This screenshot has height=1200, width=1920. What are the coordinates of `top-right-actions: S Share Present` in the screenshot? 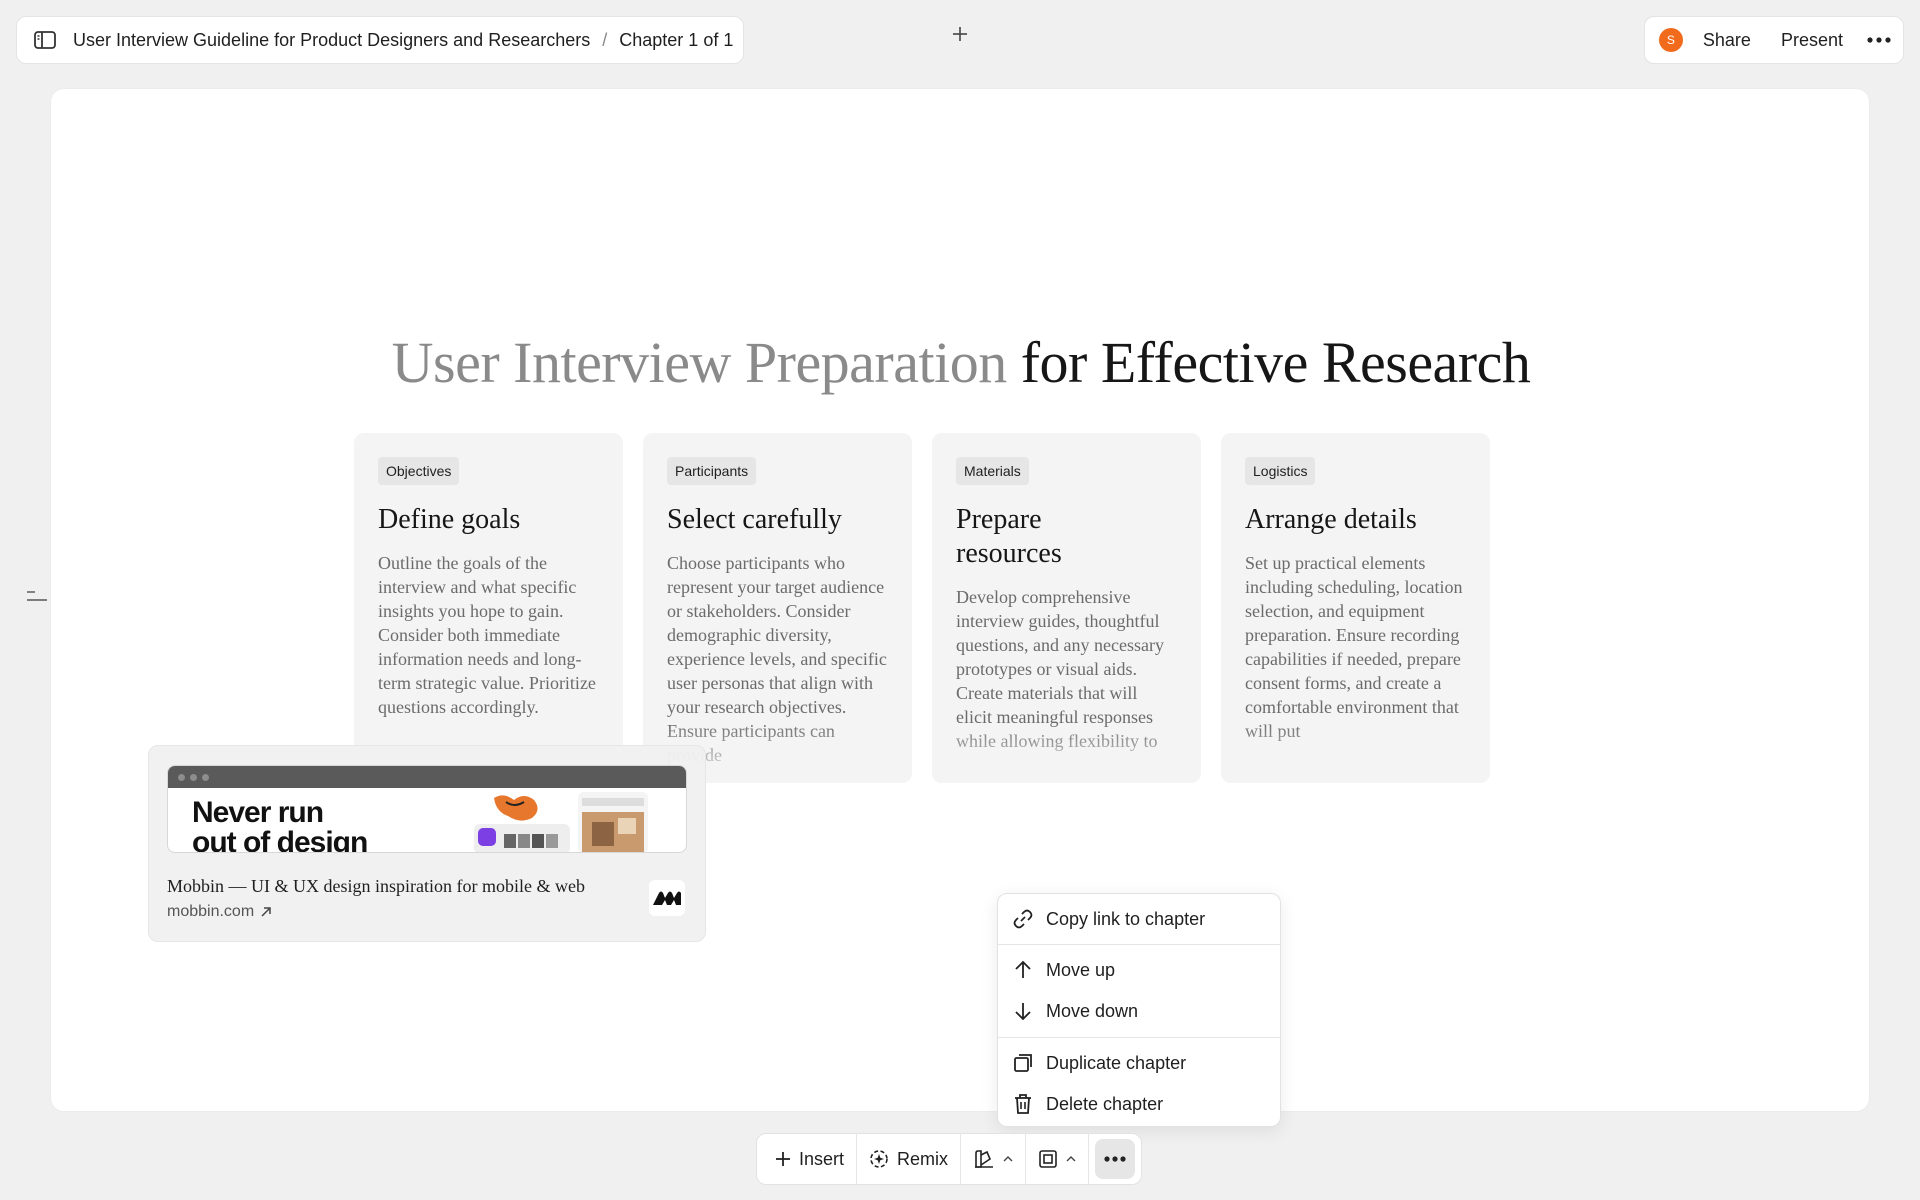 It's located at (1773, 40).